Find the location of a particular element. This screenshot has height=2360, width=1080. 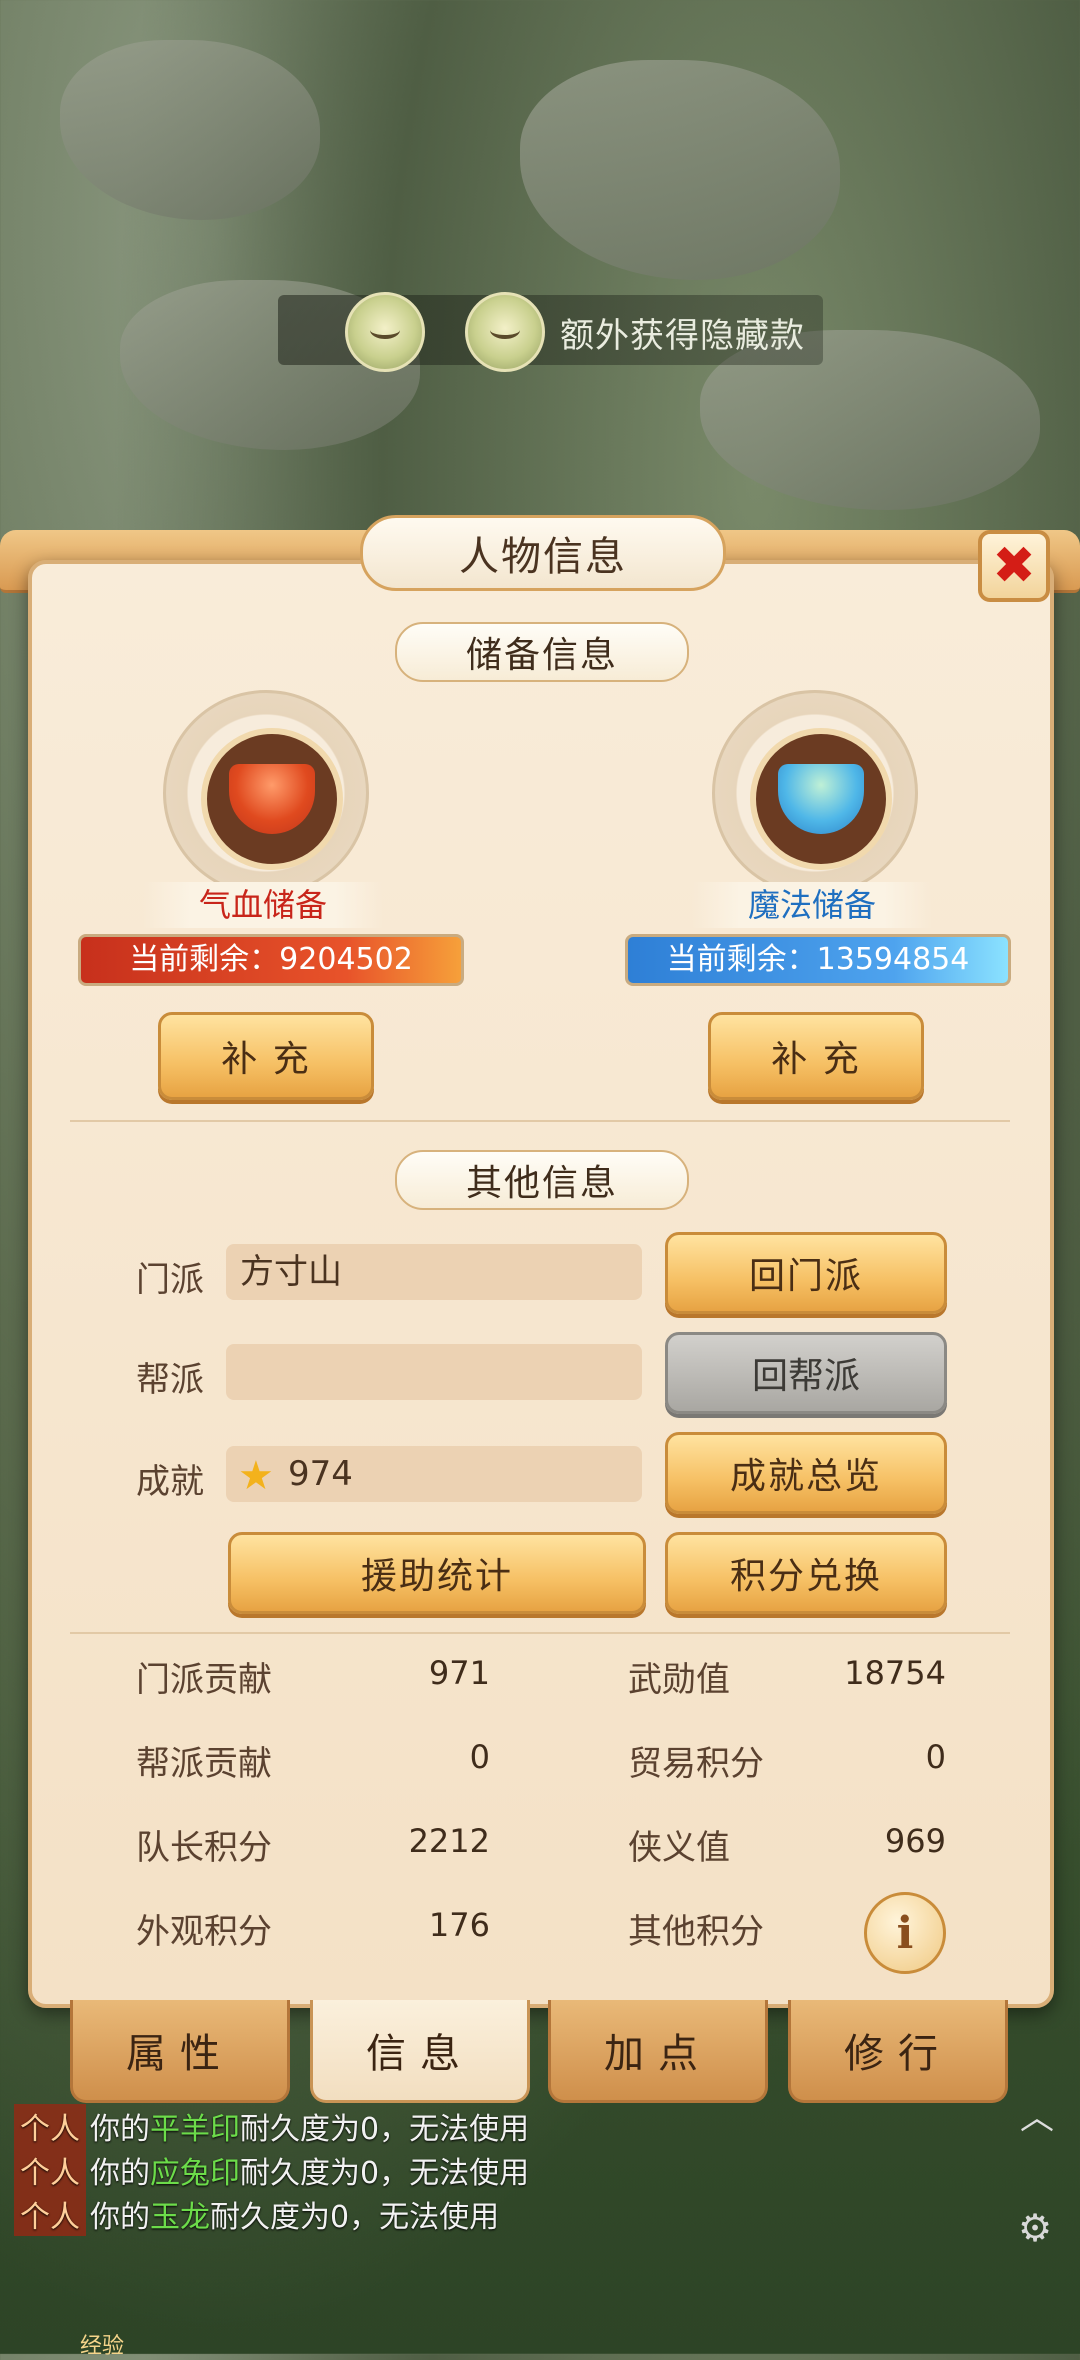

stat-label: 外观积分 is located at coordinates (204, 1932).